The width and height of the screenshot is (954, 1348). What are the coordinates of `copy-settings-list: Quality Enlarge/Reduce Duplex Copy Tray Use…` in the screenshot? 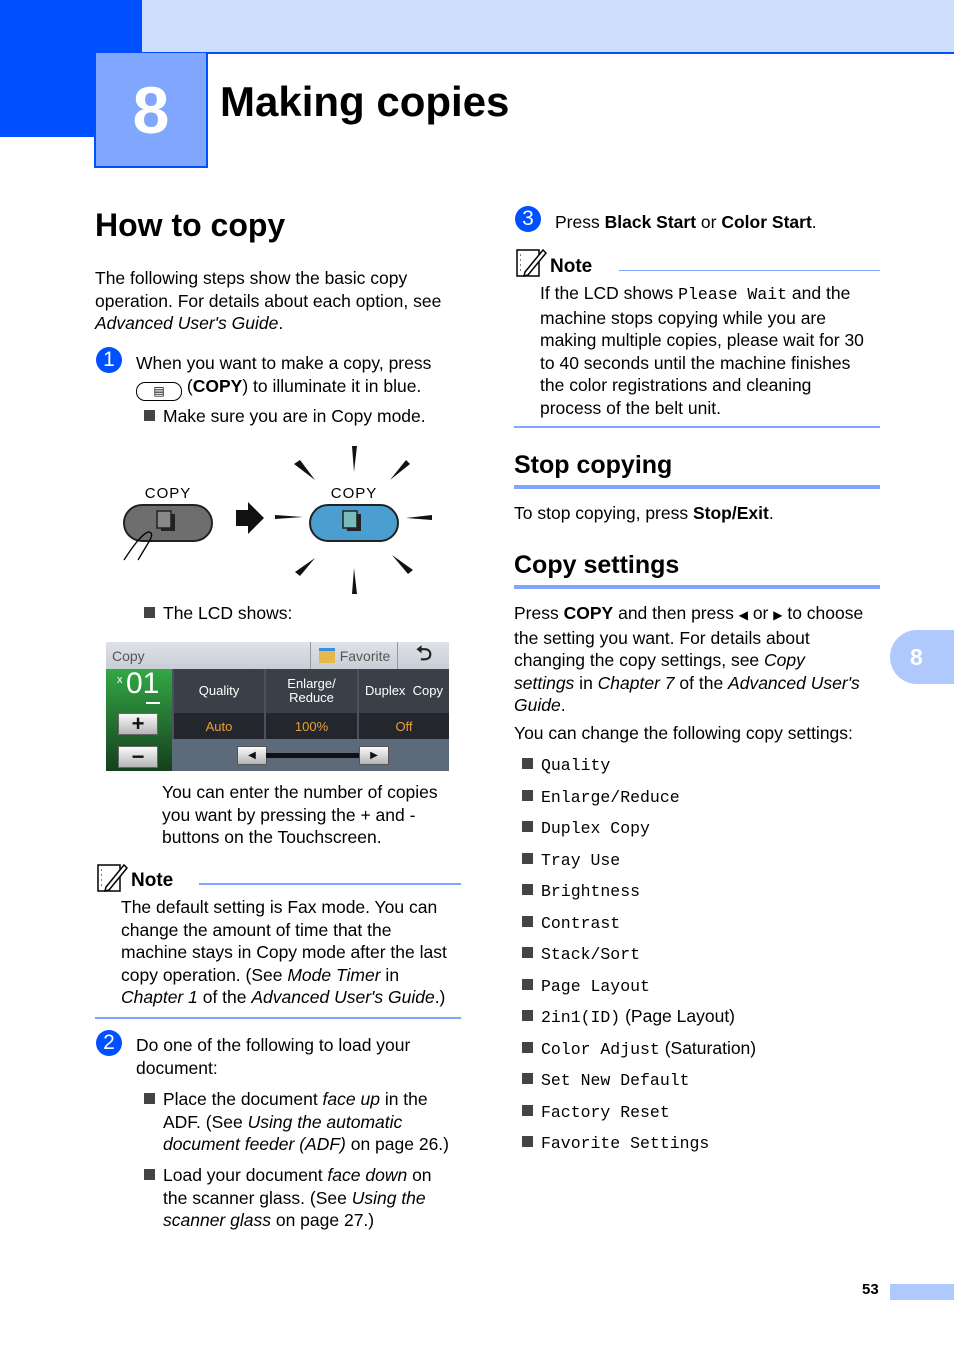 It's located at (702, 958).